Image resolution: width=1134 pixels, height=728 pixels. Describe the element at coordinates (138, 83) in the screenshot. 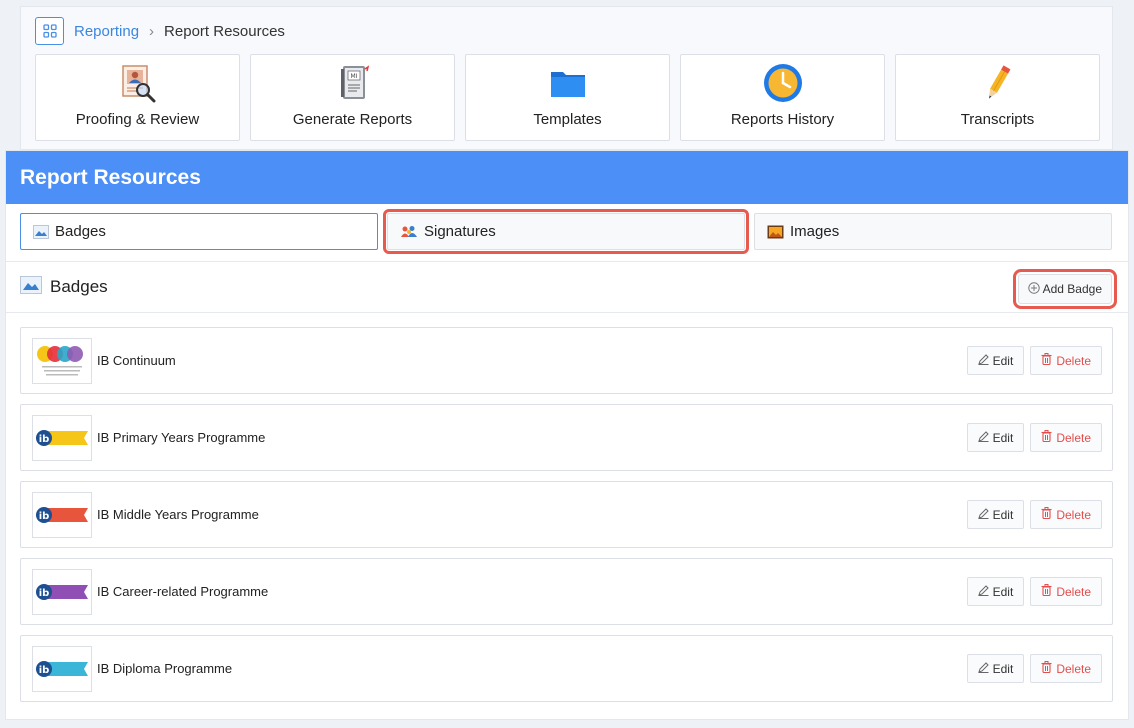

I see `proofing-icon` at that location.